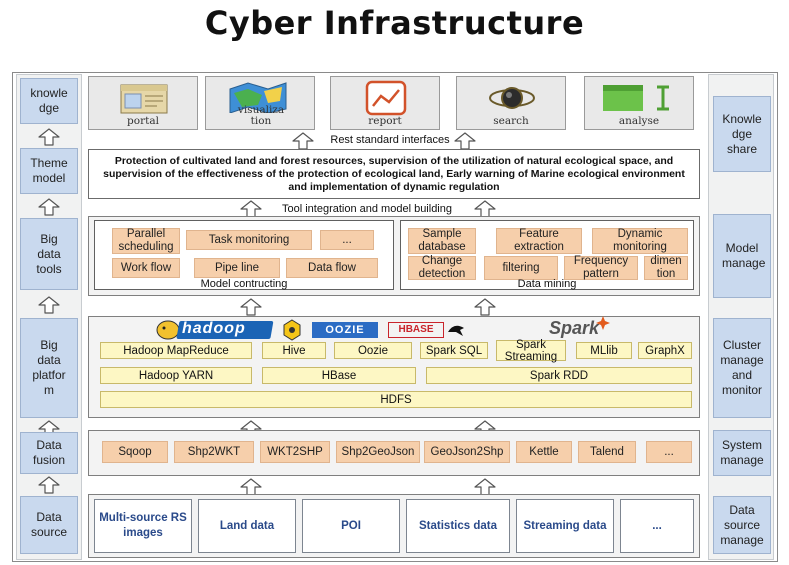  What do you see at coordinates (49, 525) in the screenshot?
I see `layer-data-source: Data source` at bounding box center [49, 525].